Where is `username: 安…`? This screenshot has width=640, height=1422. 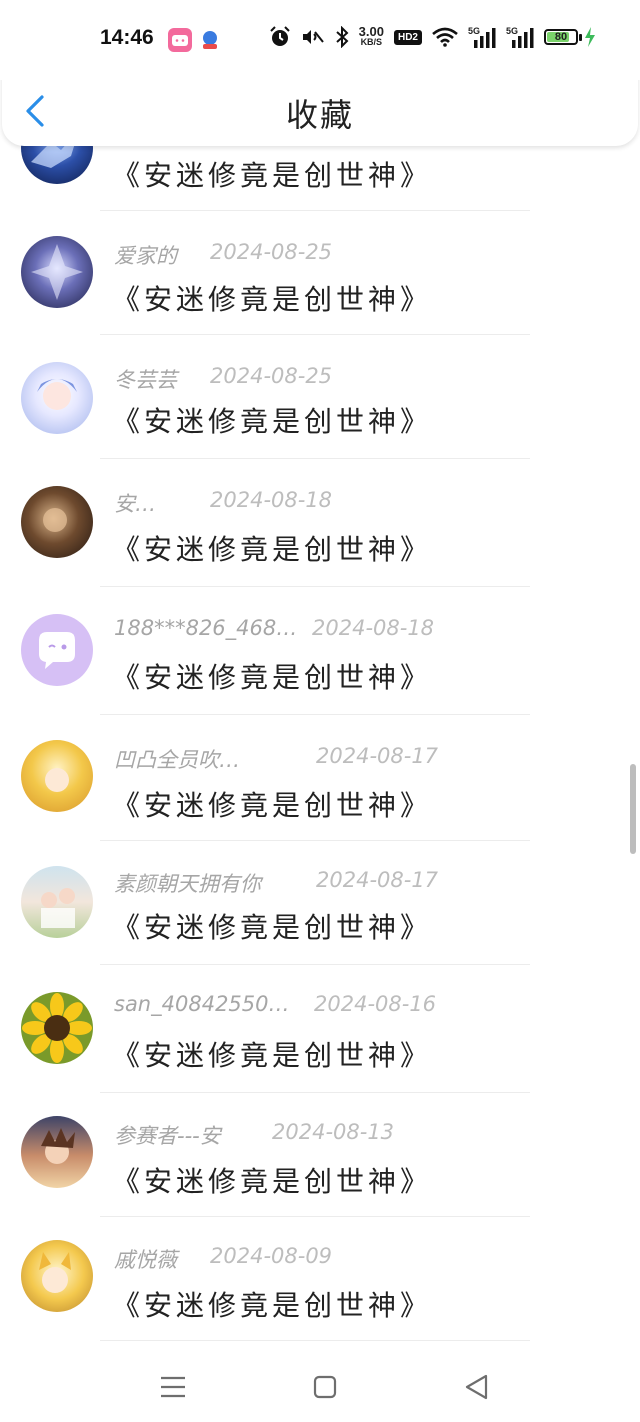 username: 安… is located at coordinates (135, 504).